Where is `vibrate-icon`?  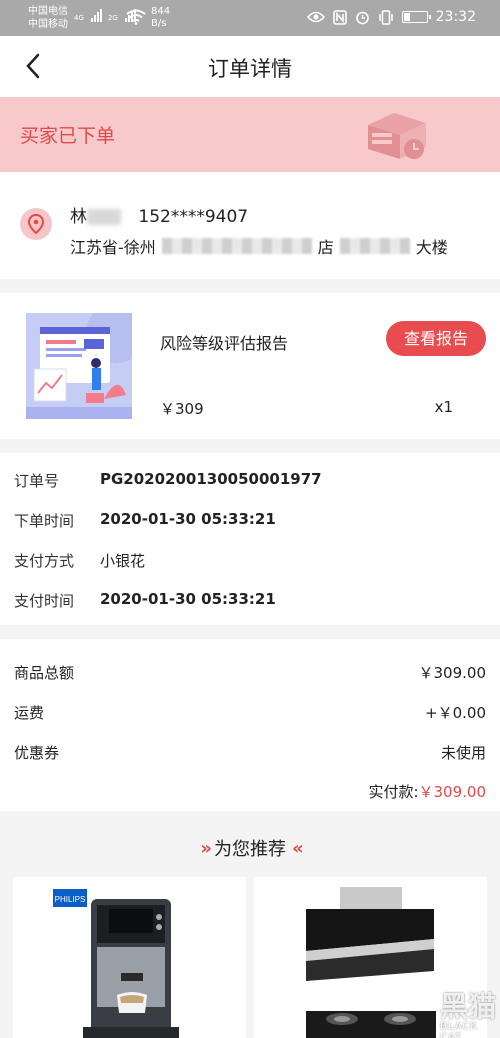
vibrate-icon is located at coordinates (385, 17).